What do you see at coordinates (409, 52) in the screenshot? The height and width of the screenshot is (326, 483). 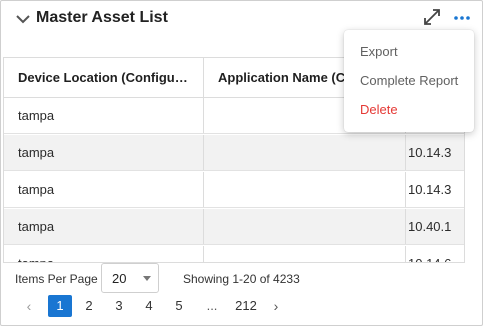 I see `menu-item-export: Export` at bounding box center [409, 52].